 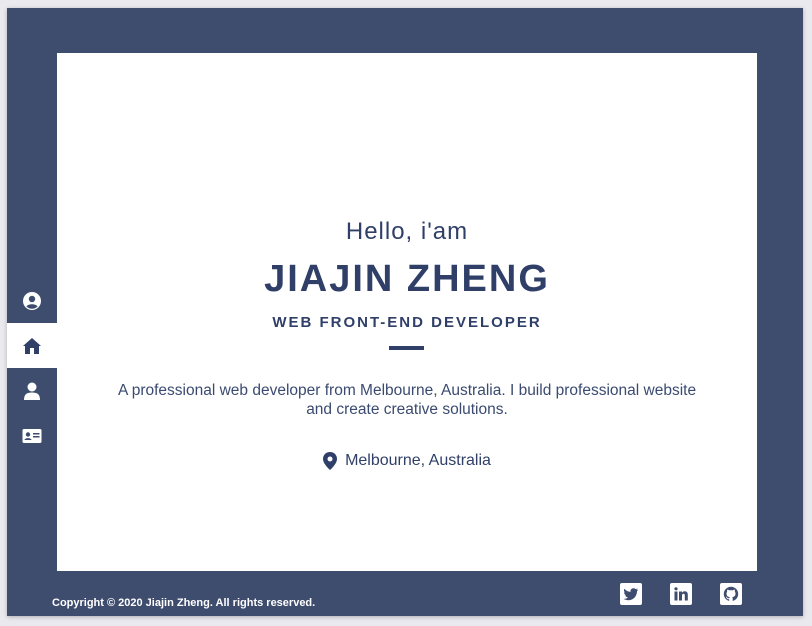 I want to click on github-icon, so click(x=731, y=593).